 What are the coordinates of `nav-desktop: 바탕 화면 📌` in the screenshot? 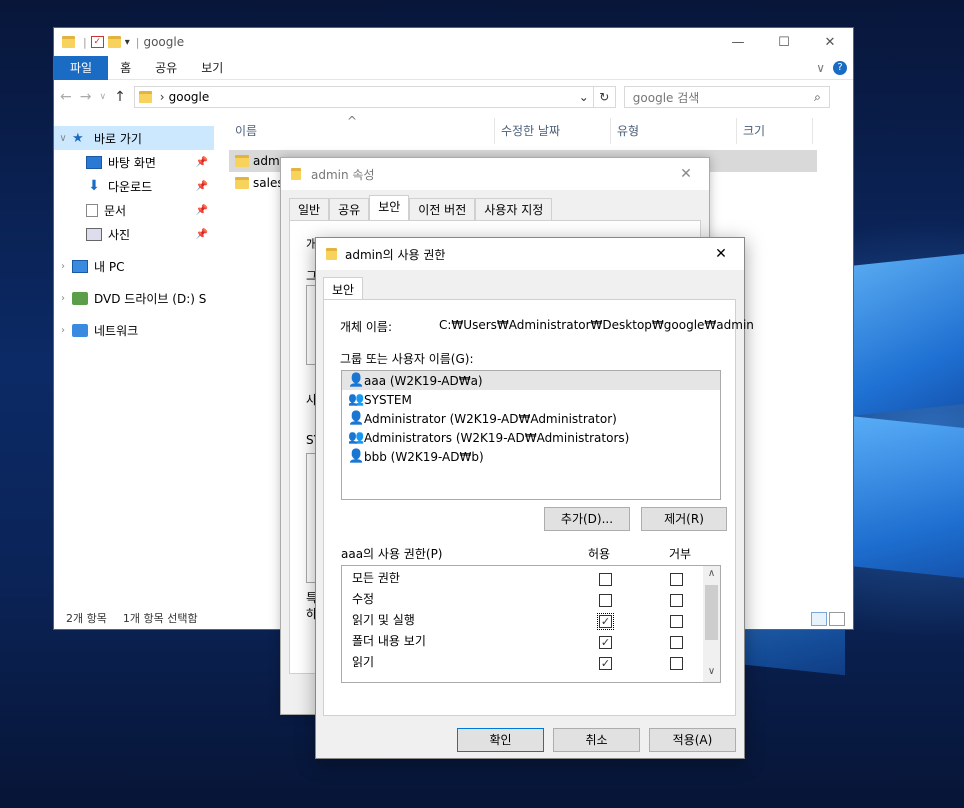 It's located at (134, 162).